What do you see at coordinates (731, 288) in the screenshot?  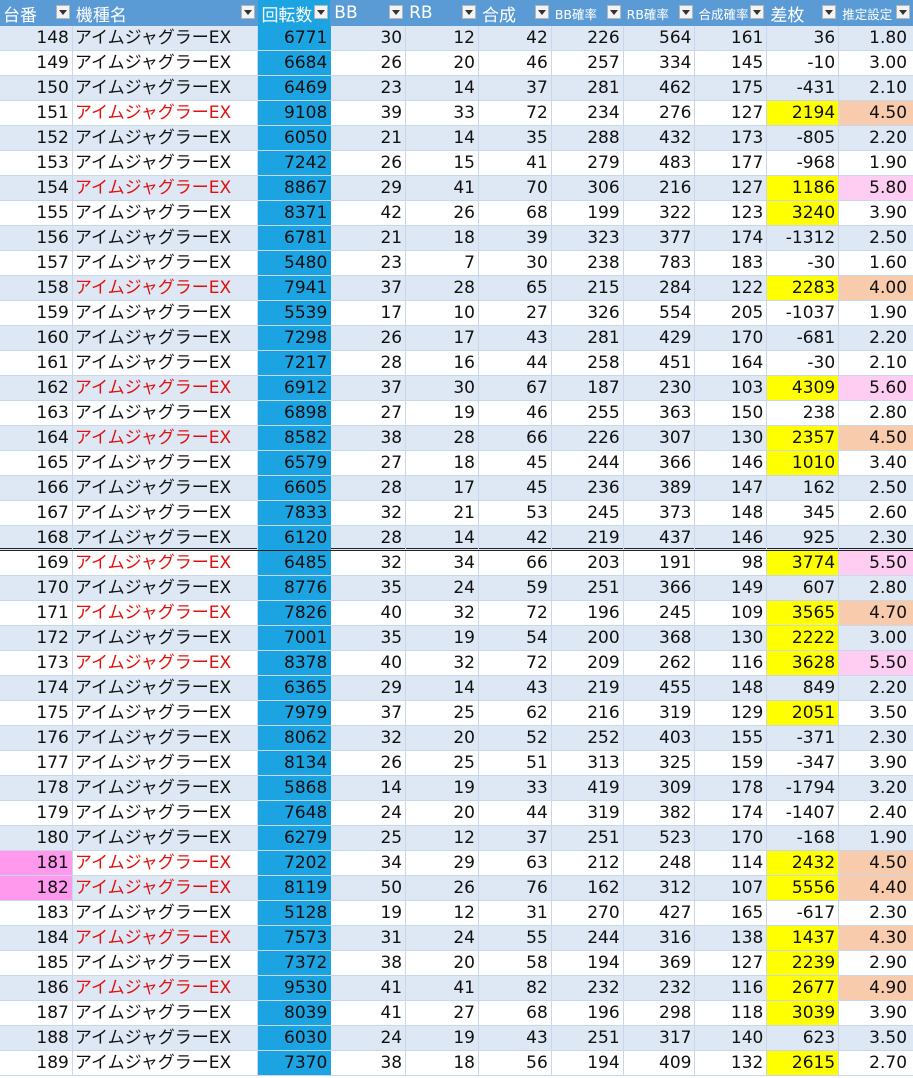 I see `cell-totr: 122` at bounding box center [731, 288].